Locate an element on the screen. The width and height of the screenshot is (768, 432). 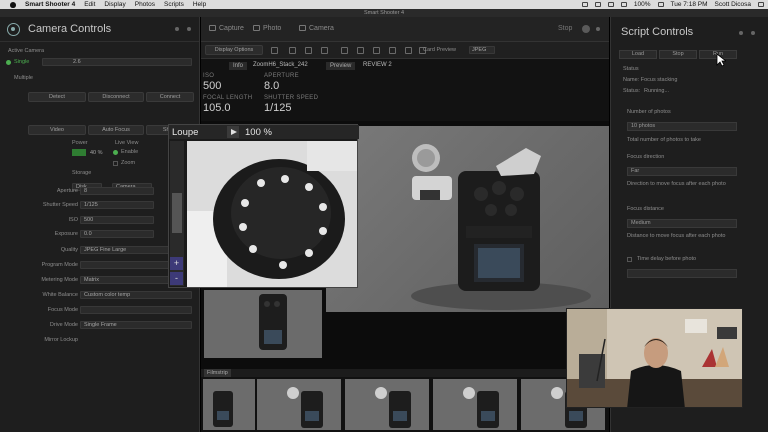
display-options-button: Display Options is located at coordinates (234, 50).